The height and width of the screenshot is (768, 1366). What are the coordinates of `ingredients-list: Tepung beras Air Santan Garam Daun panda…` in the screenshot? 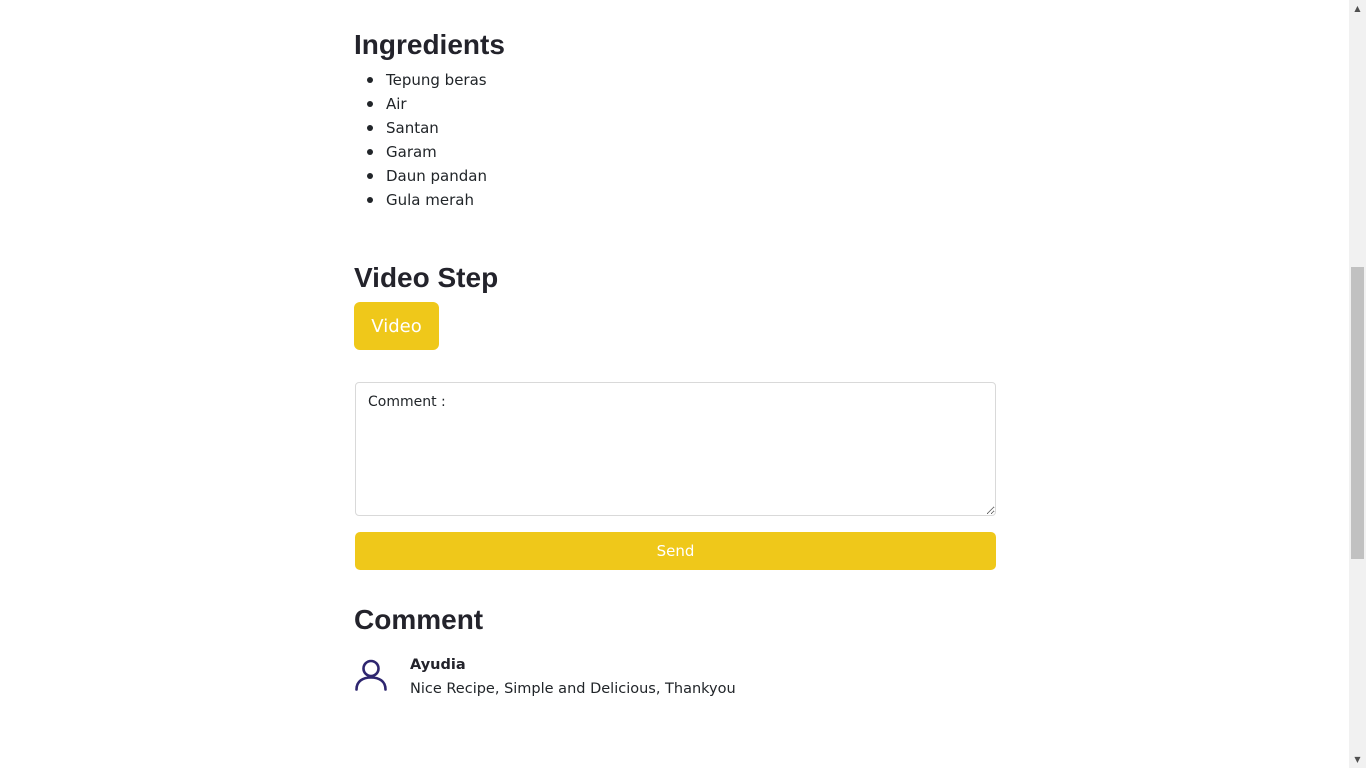 It's located at (420, 140).